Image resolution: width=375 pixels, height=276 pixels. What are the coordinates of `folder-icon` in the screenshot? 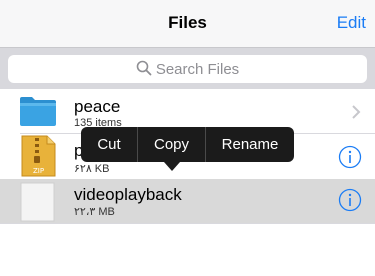 It's located at (38, 111).